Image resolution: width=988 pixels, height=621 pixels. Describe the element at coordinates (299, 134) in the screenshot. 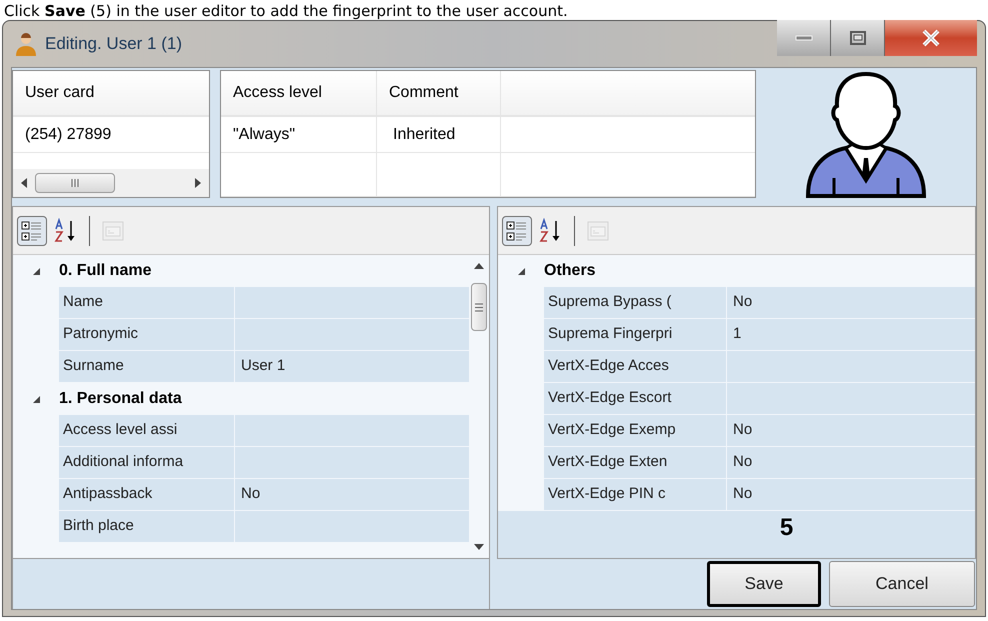

I see `table-cell: "Always"` at that location.